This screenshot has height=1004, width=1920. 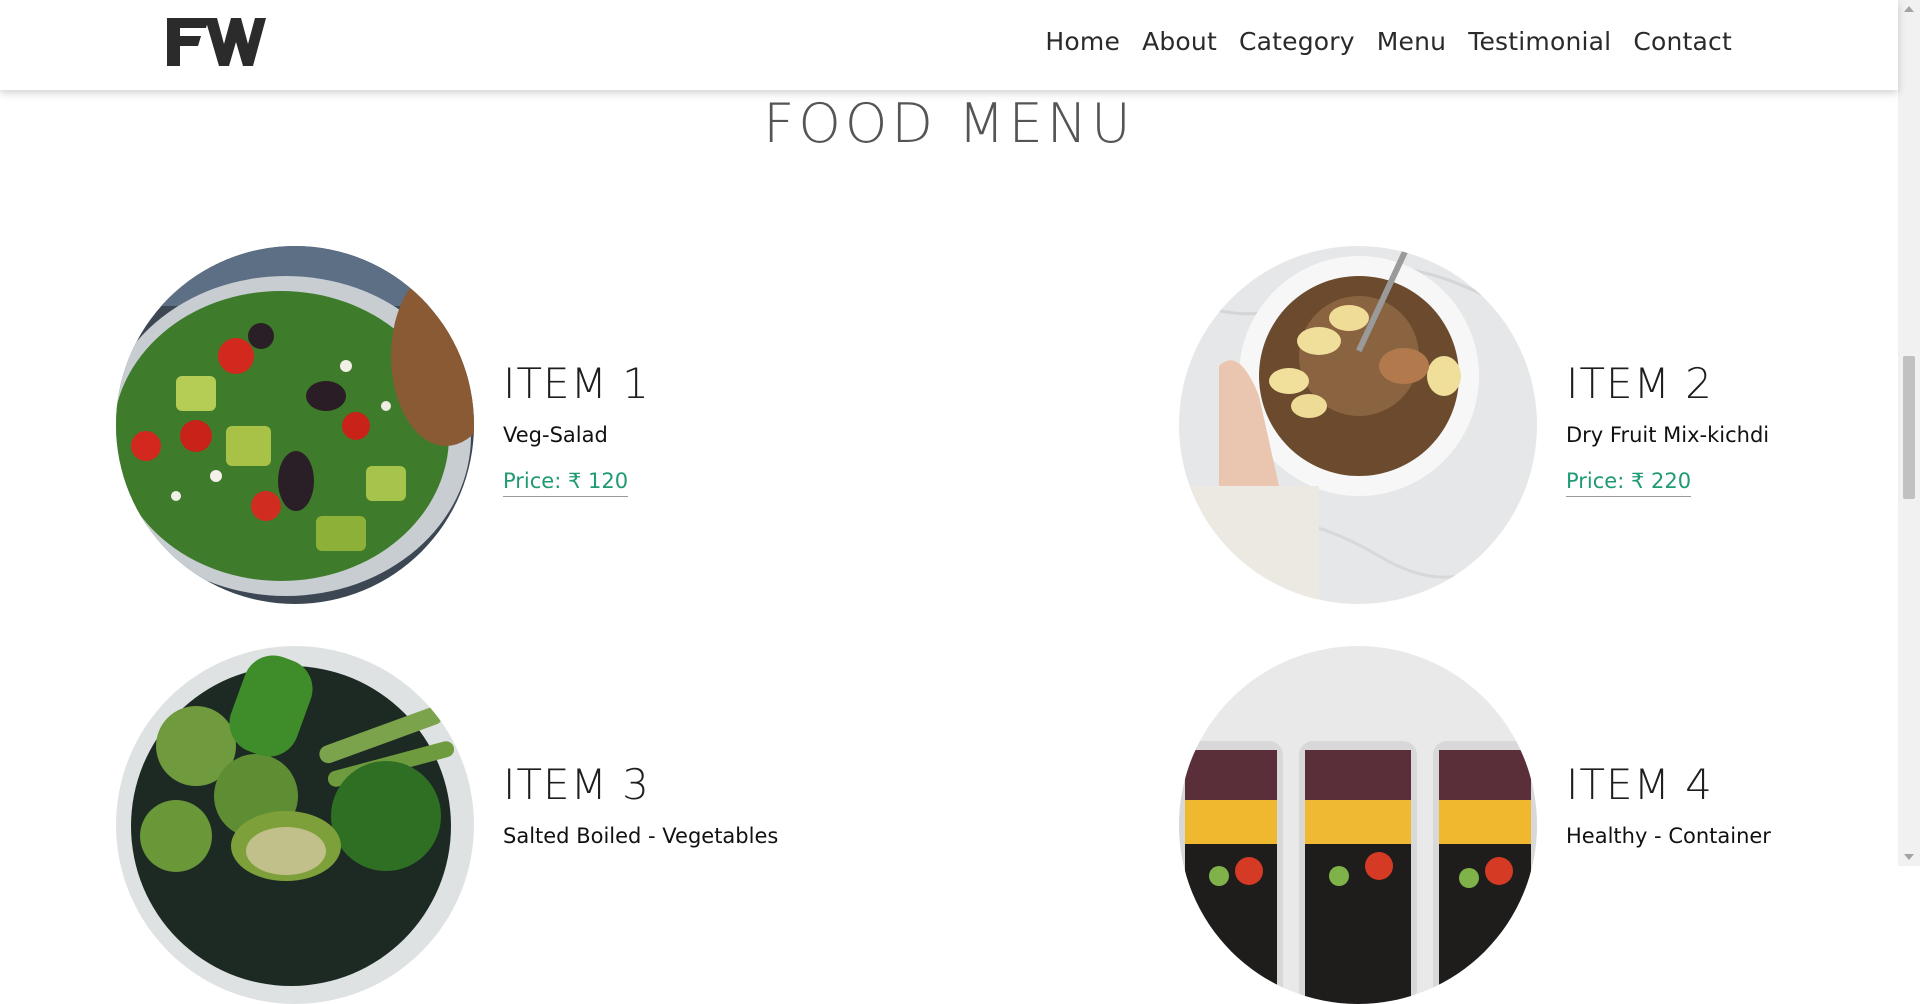 I want to click on scroll-up-arrow-icon, so click(x=1909, y=9).